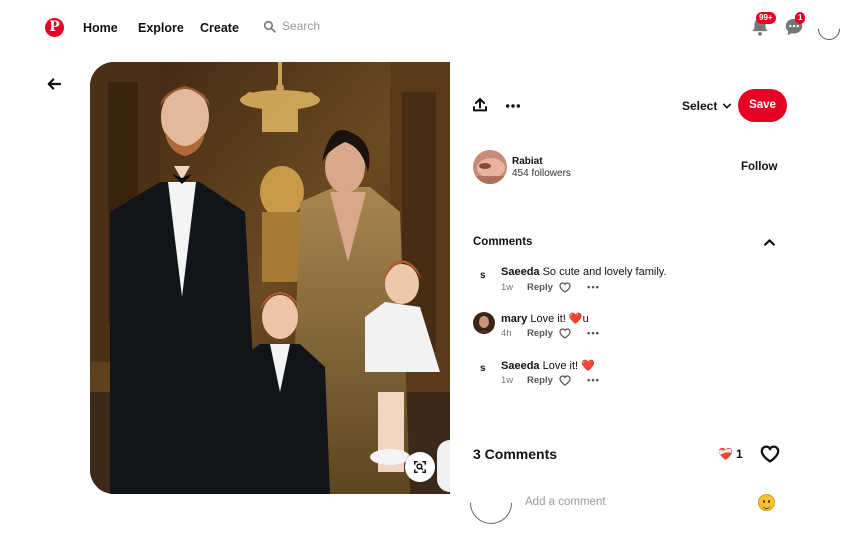  I want to click on visual-search-button, so click(420, 467).